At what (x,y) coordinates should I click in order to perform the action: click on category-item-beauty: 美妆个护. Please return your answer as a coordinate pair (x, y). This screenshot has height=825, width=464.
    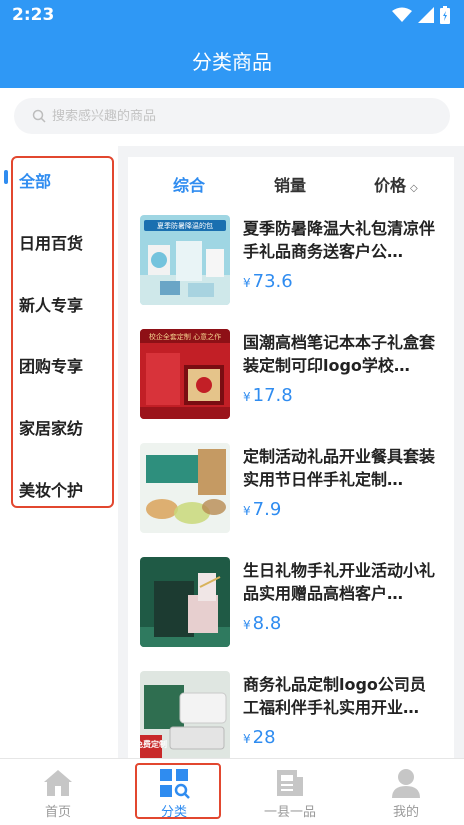
    Looking at the image, I should click on (51, 489).